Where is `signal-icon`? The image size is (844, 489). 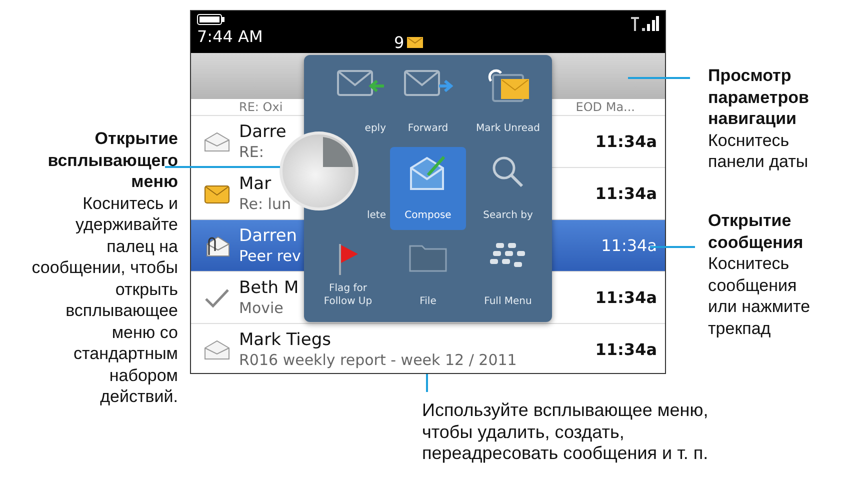
signal-icon is located at coordinates (644, 24).